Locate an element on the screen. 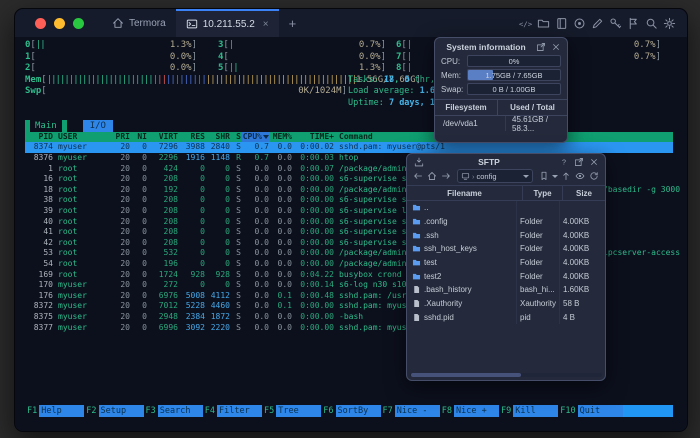 The image size is (700, 438). new-tab-button: + is located at coordinates (293, 23).